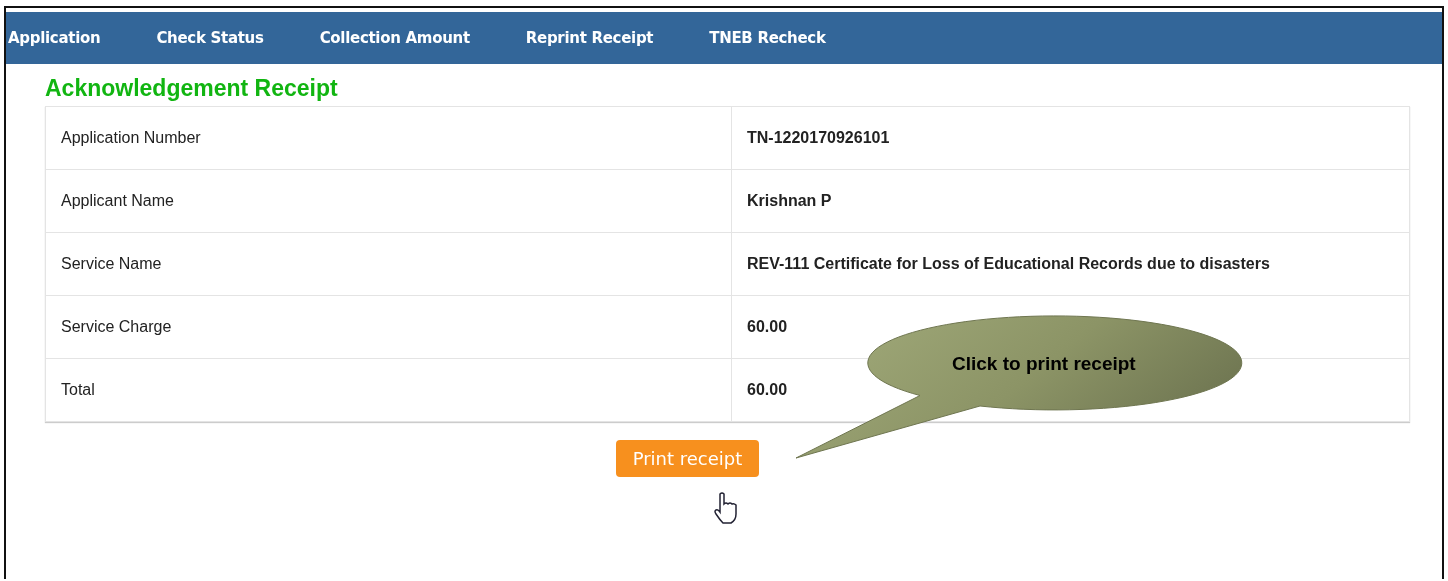 The image size is (1448, 581). I want to click on nav-link: Application, so click(54, 38).